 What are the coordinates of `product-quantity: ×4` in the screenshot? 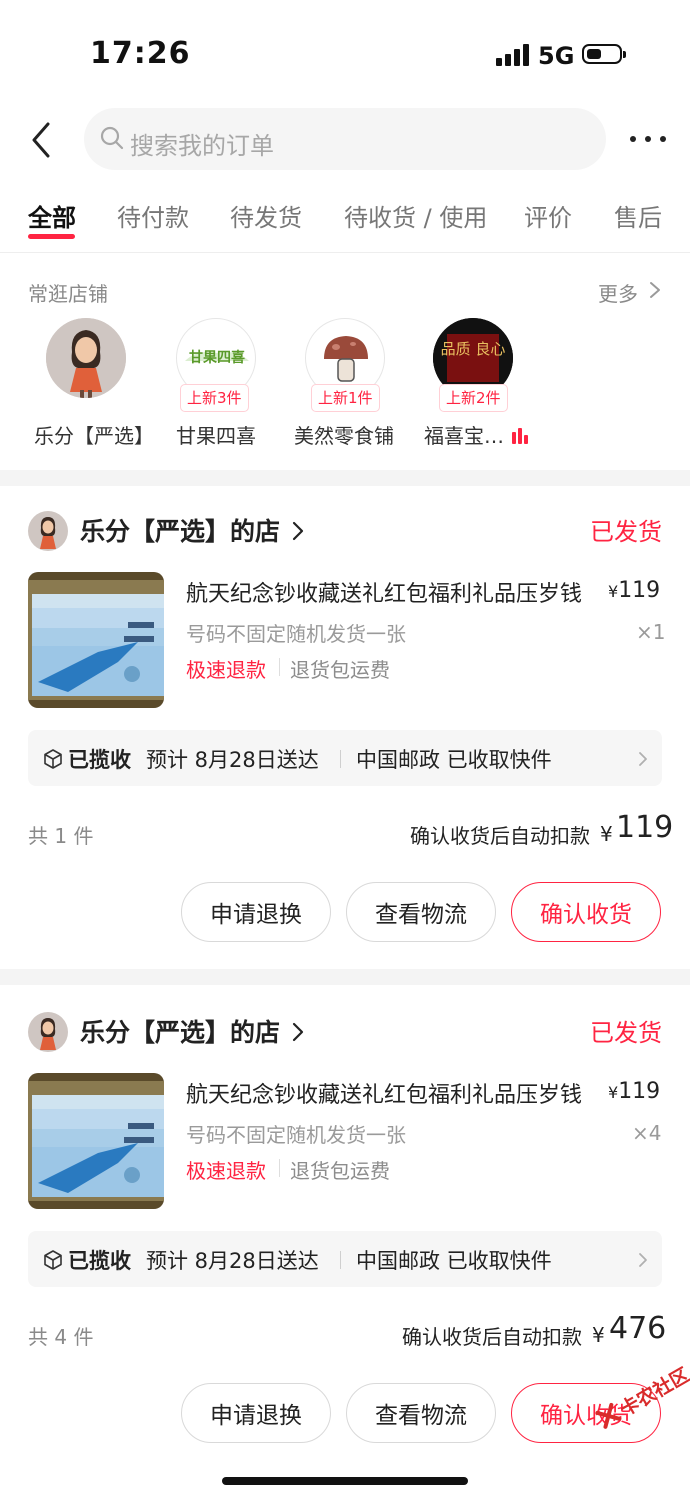 It's located at (647, 1133).